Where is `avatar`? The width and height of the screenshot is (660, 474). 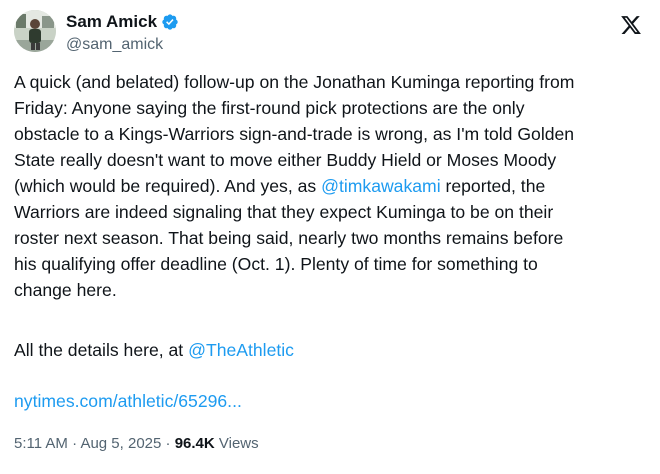 avatar is located at coordinates (35, 31).